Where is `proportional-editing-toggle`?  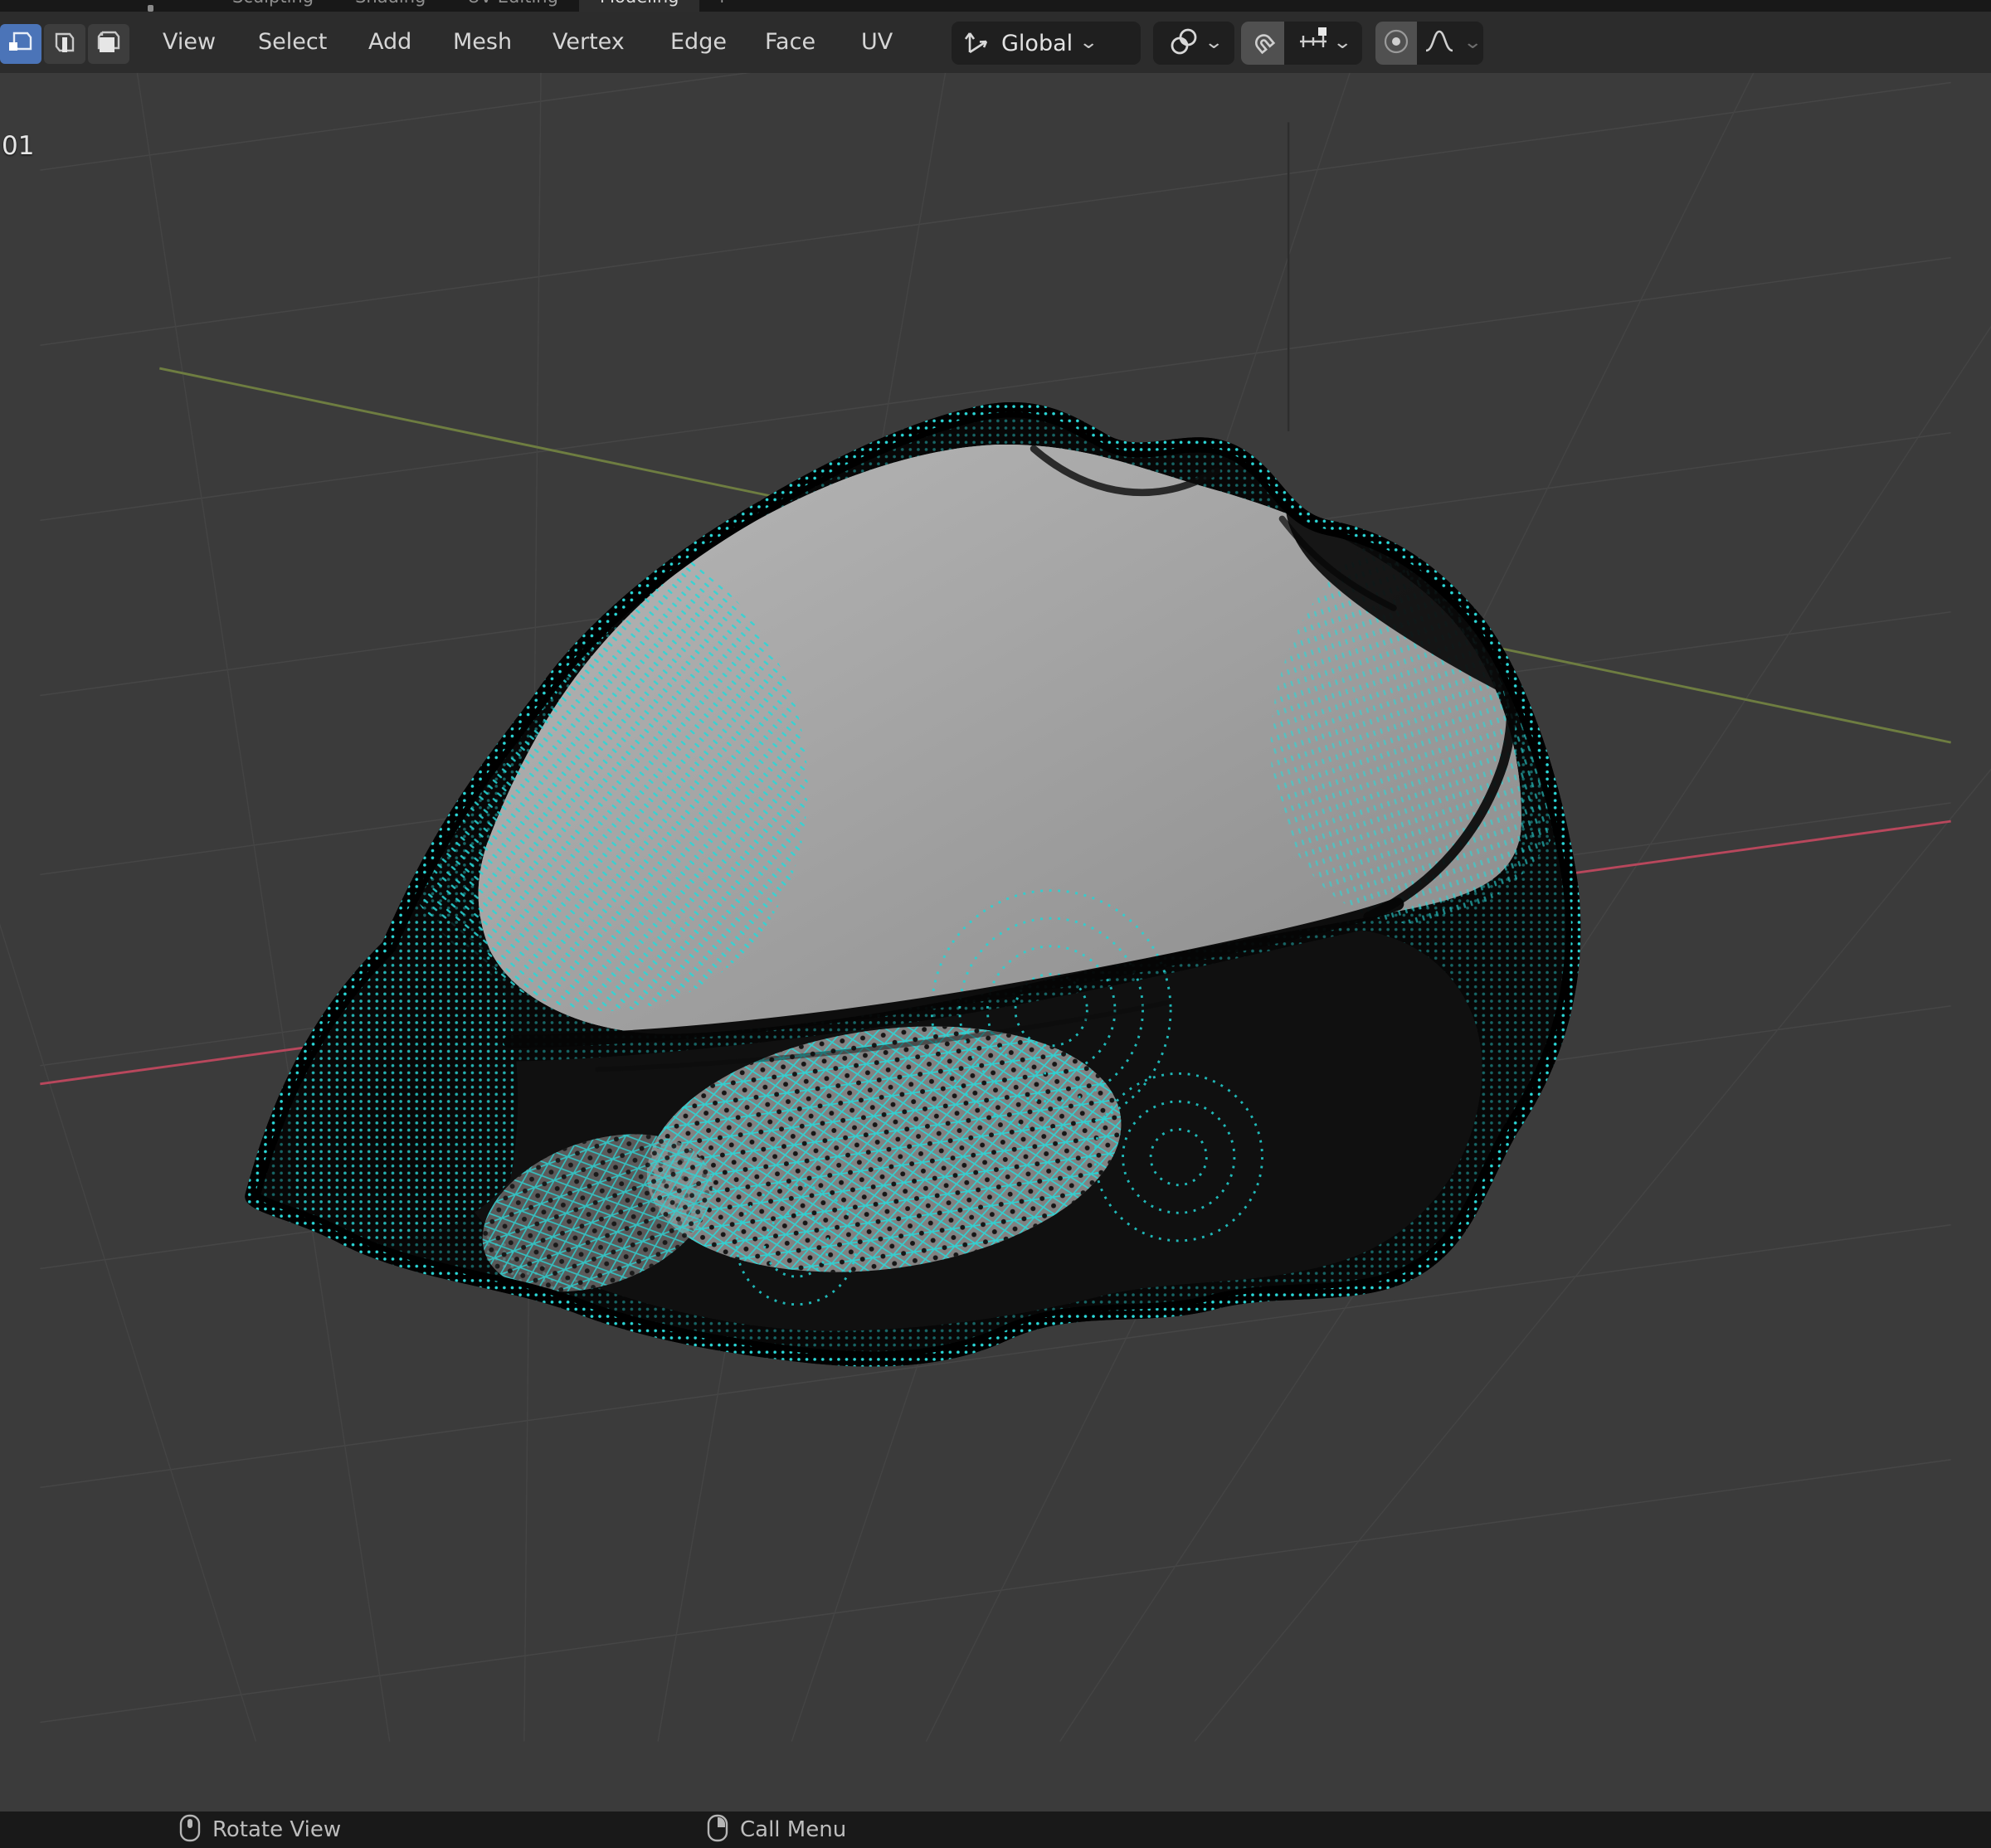
proportional-editing-toggle is located at coordinates (1396, 43).